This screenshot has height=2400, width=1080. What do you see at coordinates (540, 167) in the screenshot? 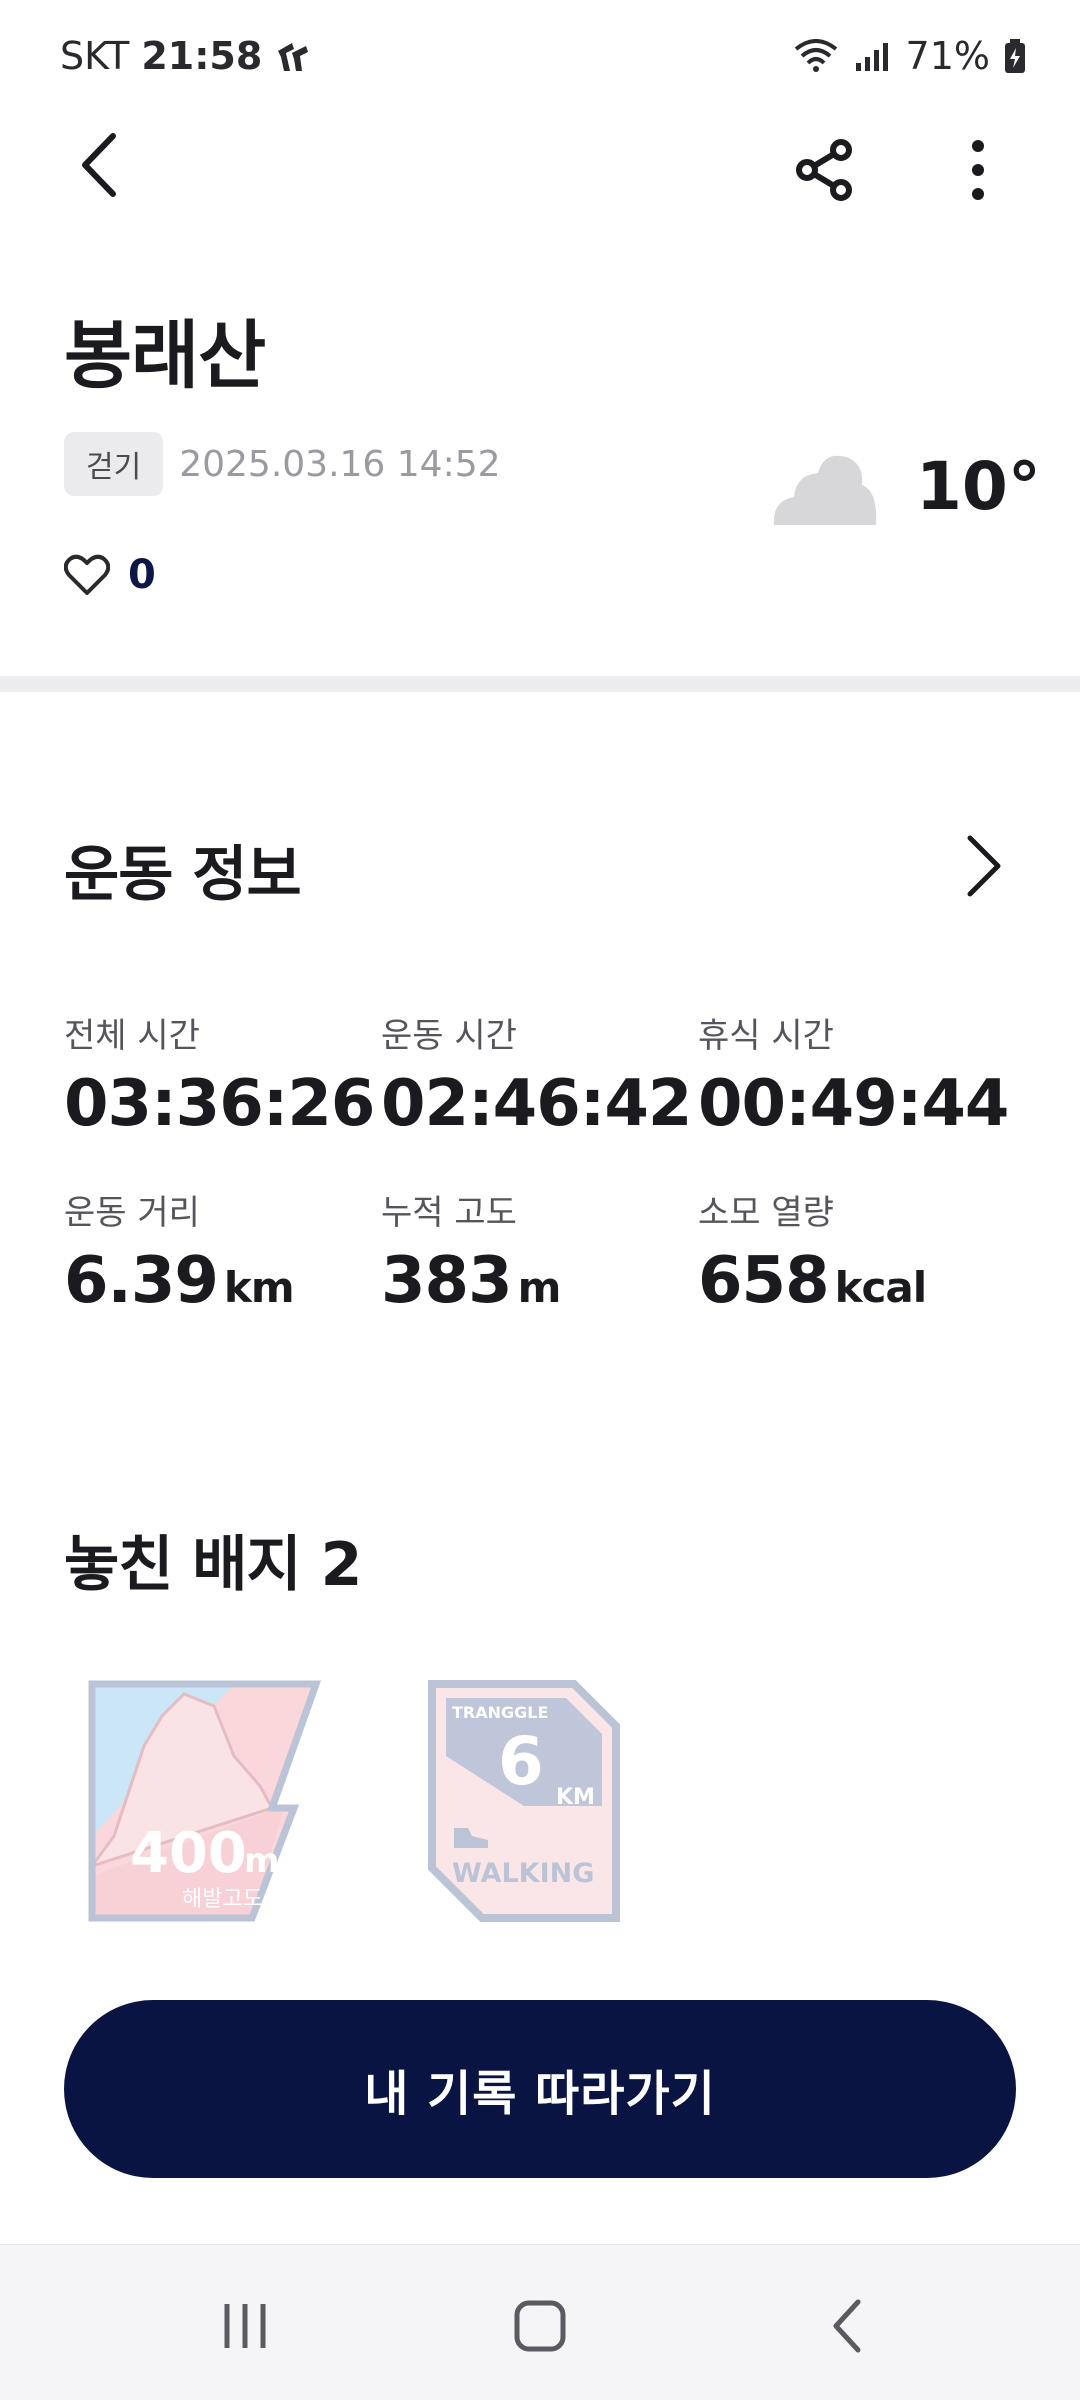
I see `top-app-bar` at bounding box center [540, 167].